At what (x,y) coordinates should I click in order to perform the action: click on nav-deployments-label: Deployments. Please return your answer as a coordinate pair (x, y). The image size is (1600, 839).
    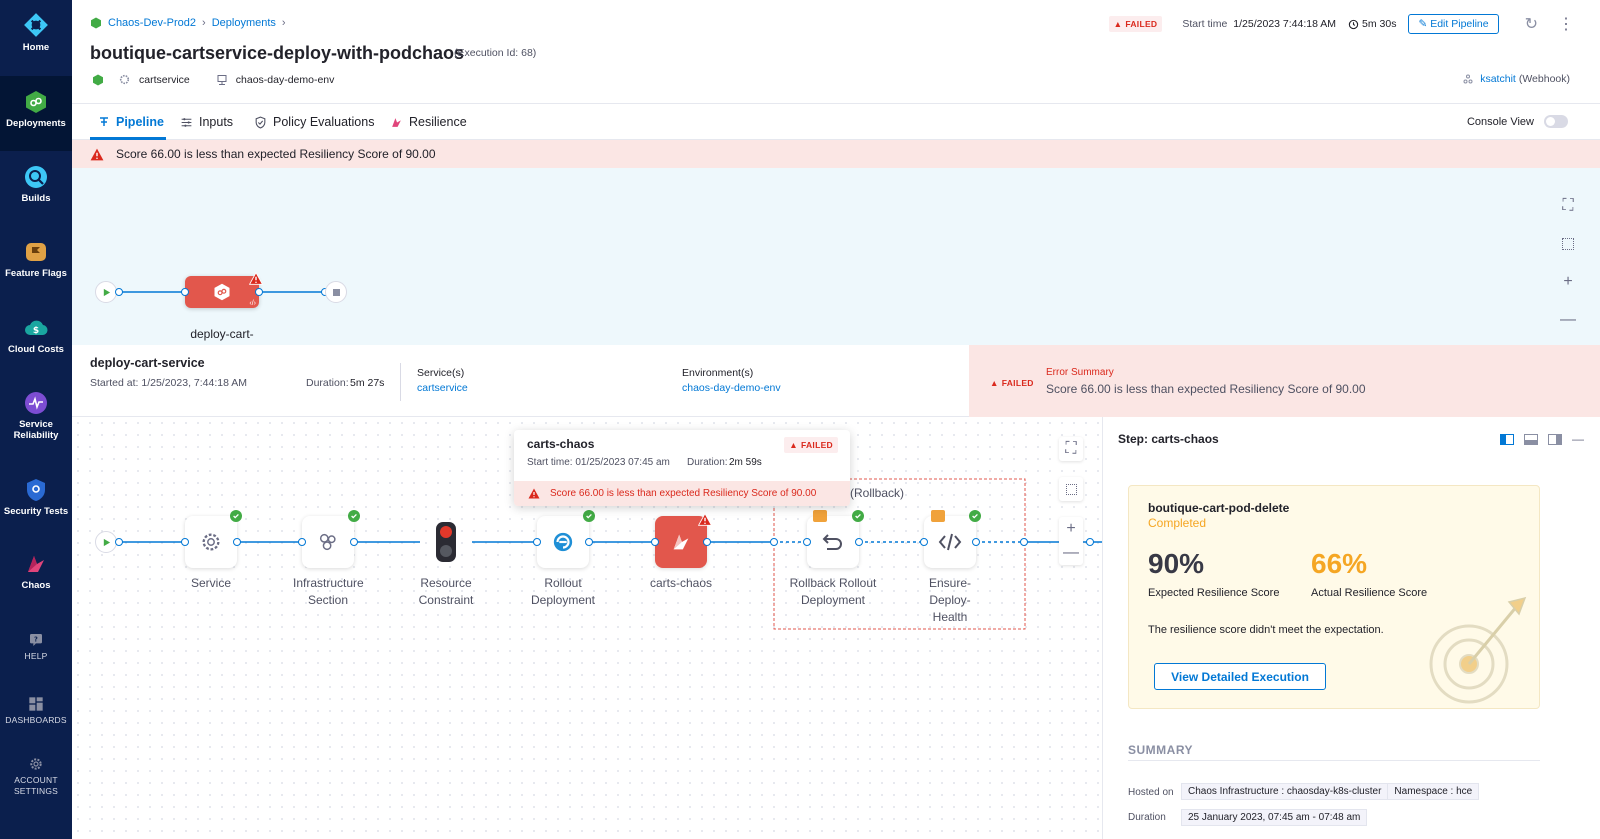
    Looking at the image, I should click on (36, 123).